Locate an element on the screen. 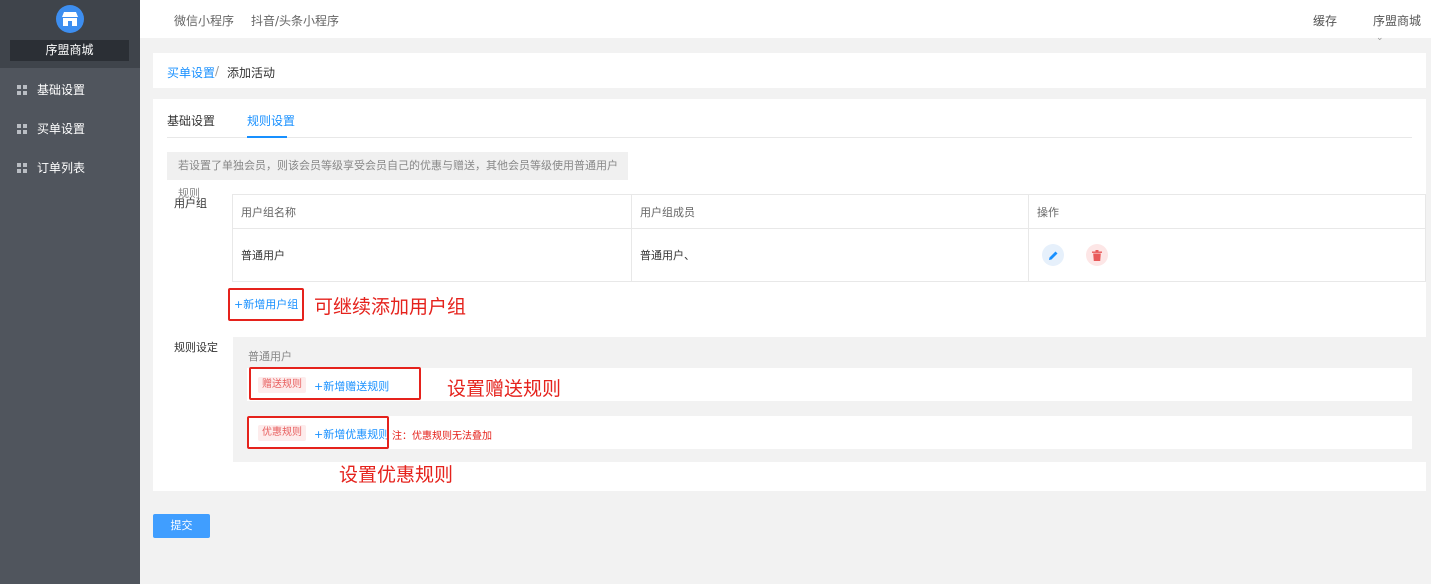 This screenshot has width=1431, height=584. rule-setting-label: 规则设定 is located at coordinates (196, 347).